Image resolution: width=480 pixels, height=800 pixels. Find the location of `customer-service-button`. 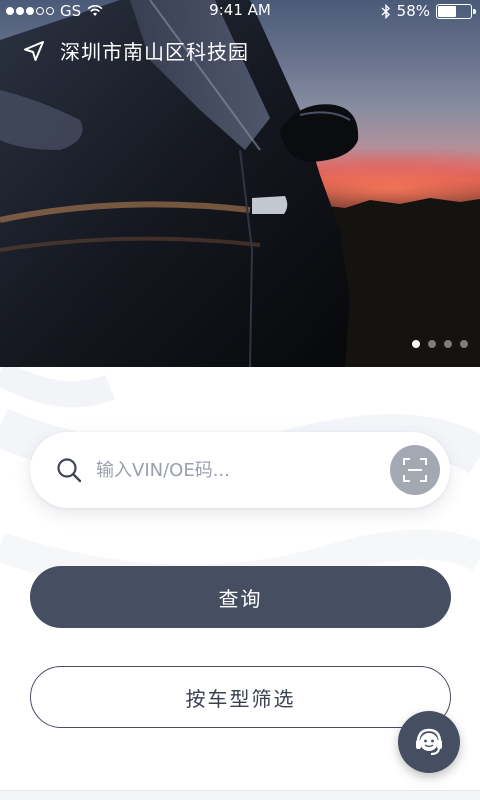

customer-service-button is located at coordinates (429, 742).